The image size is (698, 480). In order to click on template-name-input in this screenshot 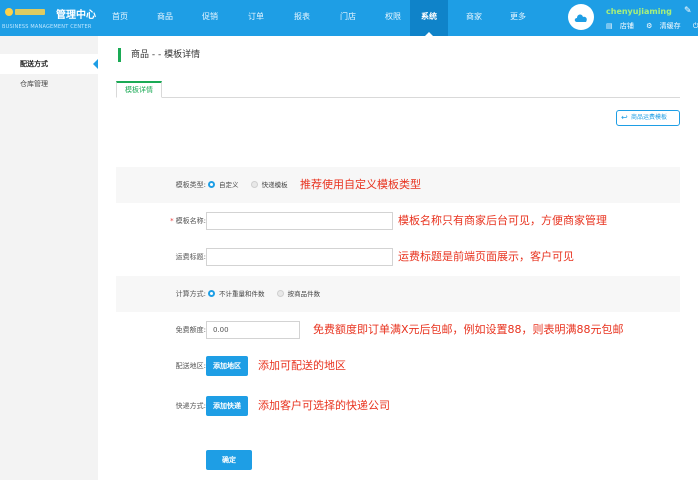, I will do `click(299, 221)`.